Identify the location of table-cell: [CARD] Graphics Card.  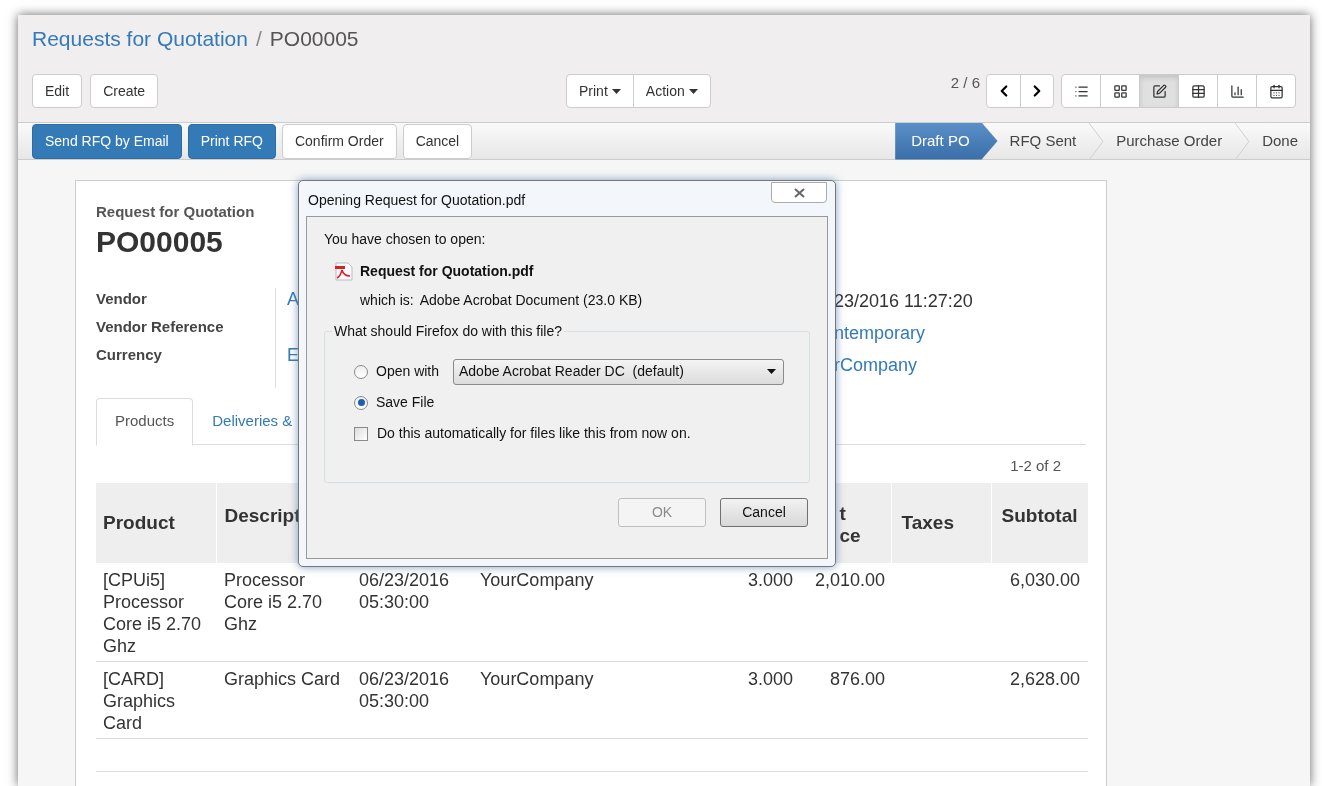
(156, 699).